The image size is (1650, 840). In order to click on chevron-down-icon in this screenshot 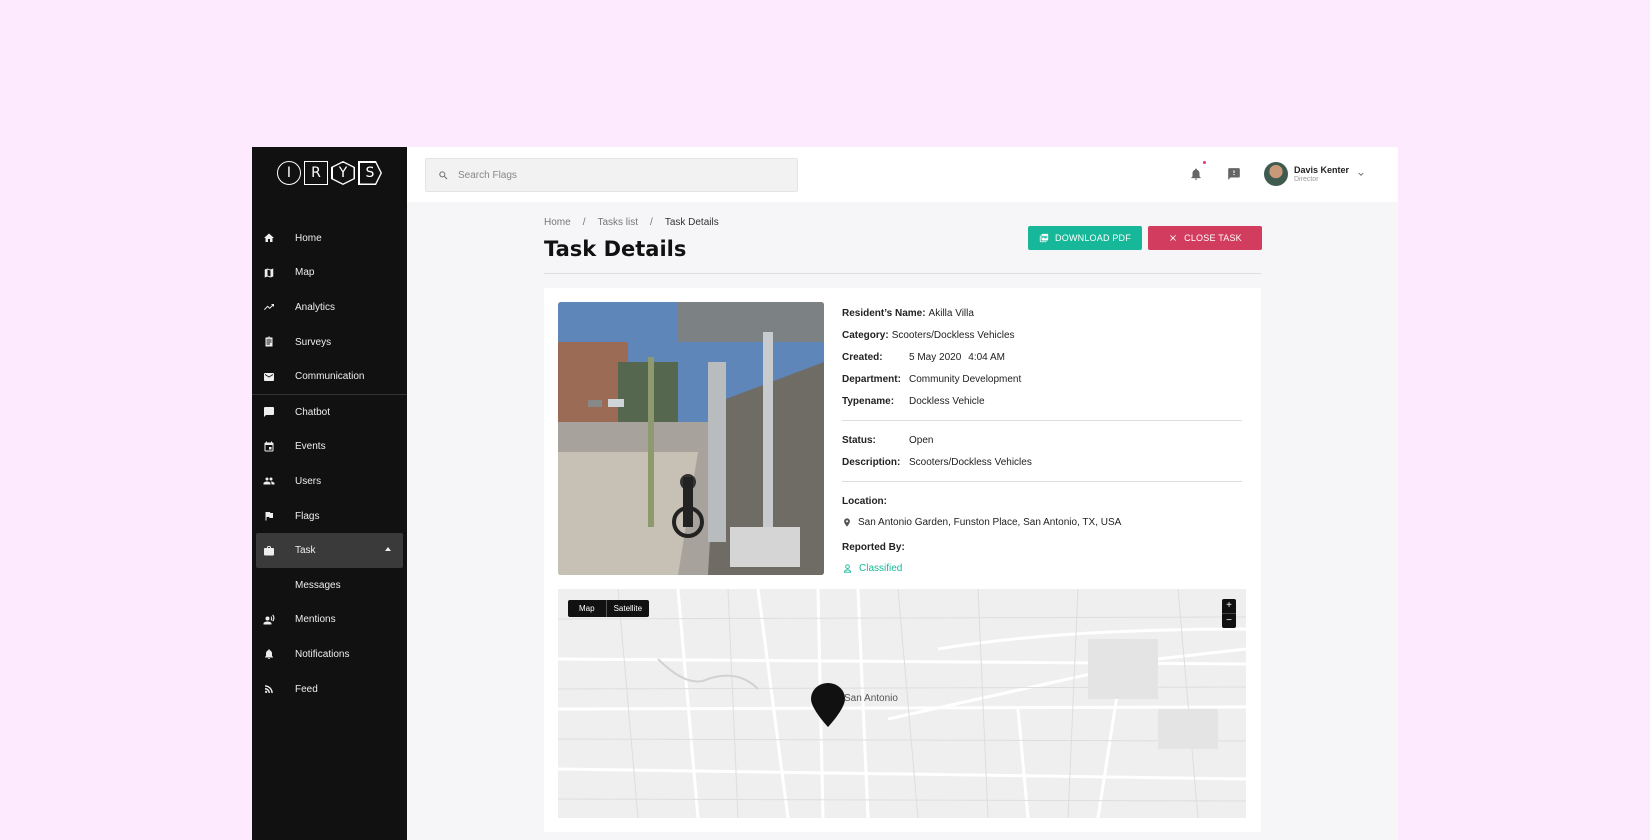, I will do `click(1361, 174)`.